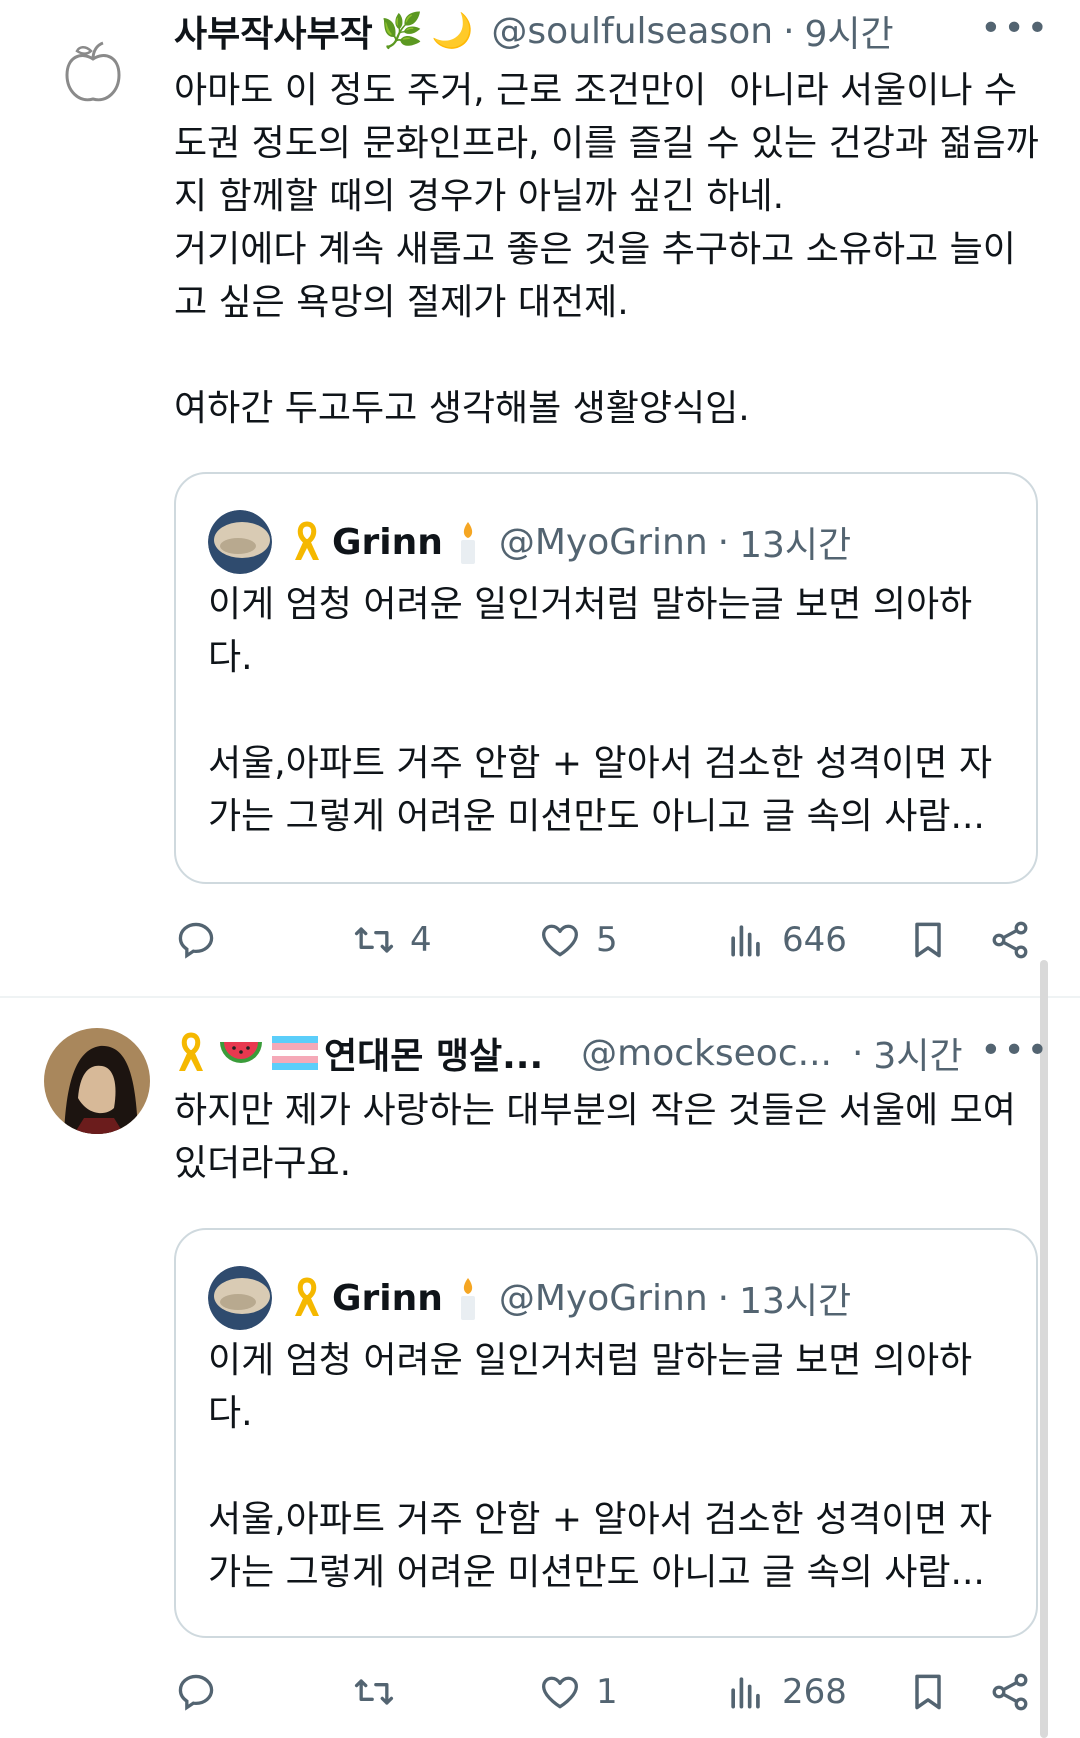 The height and width of the screenshot is (1738, 1080). What do you see at coordinates (452, 31) in the screenshot?
I see `crescent-moon-emoji-icon: 🌙` at bounding box center [452, 31].